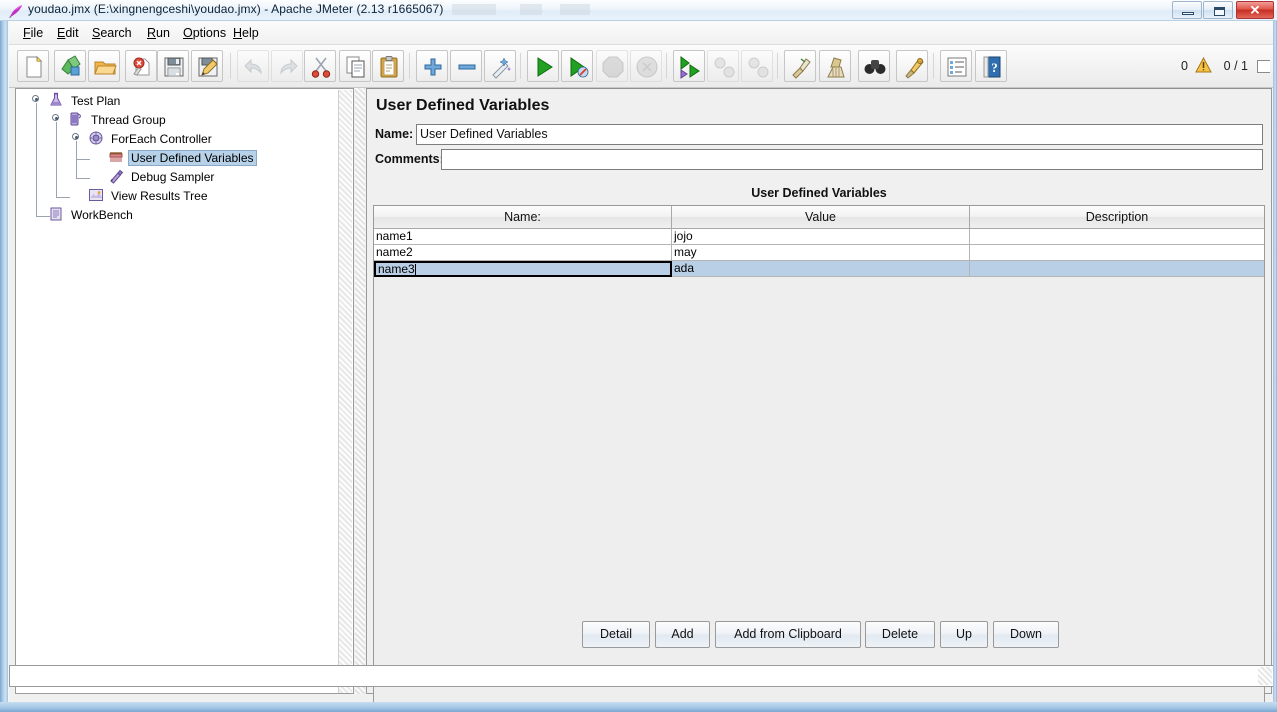 Image resolution: width=1277 pixels, height=712 pixels. Describe the element at coordinates (523, 253) in the screenshot. I see `cell-name: name2` at that location.